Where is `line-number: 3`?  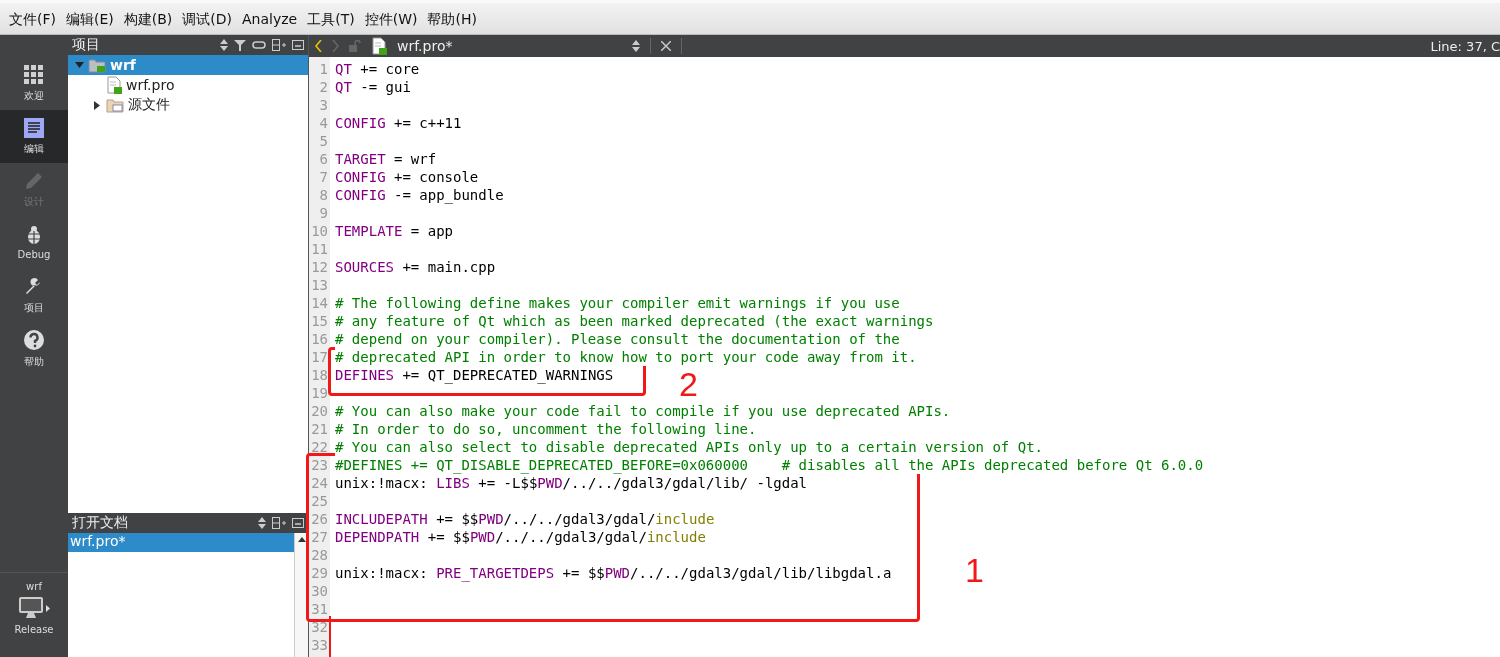
line-number: 3 is located at coordinates (323, 105).